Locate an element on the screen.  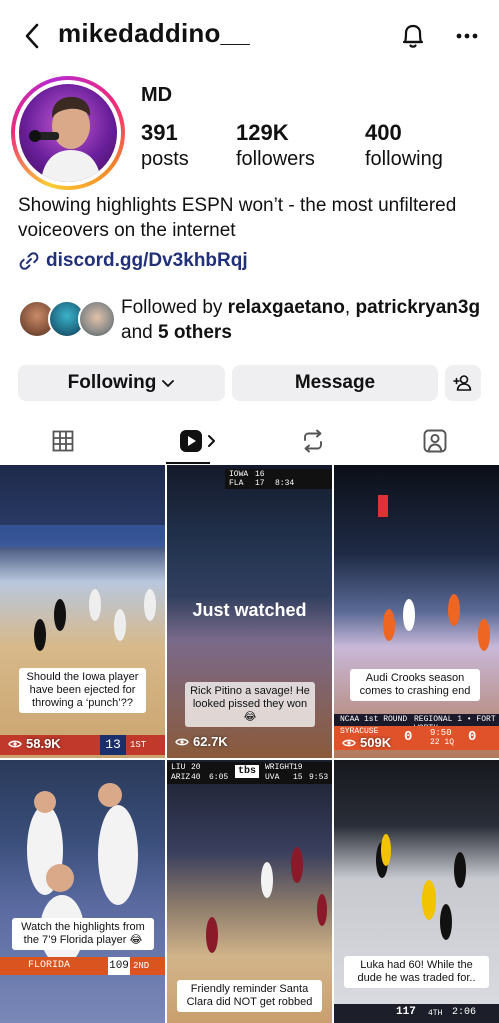
tab-reposts is located at coordinates (313, 441).